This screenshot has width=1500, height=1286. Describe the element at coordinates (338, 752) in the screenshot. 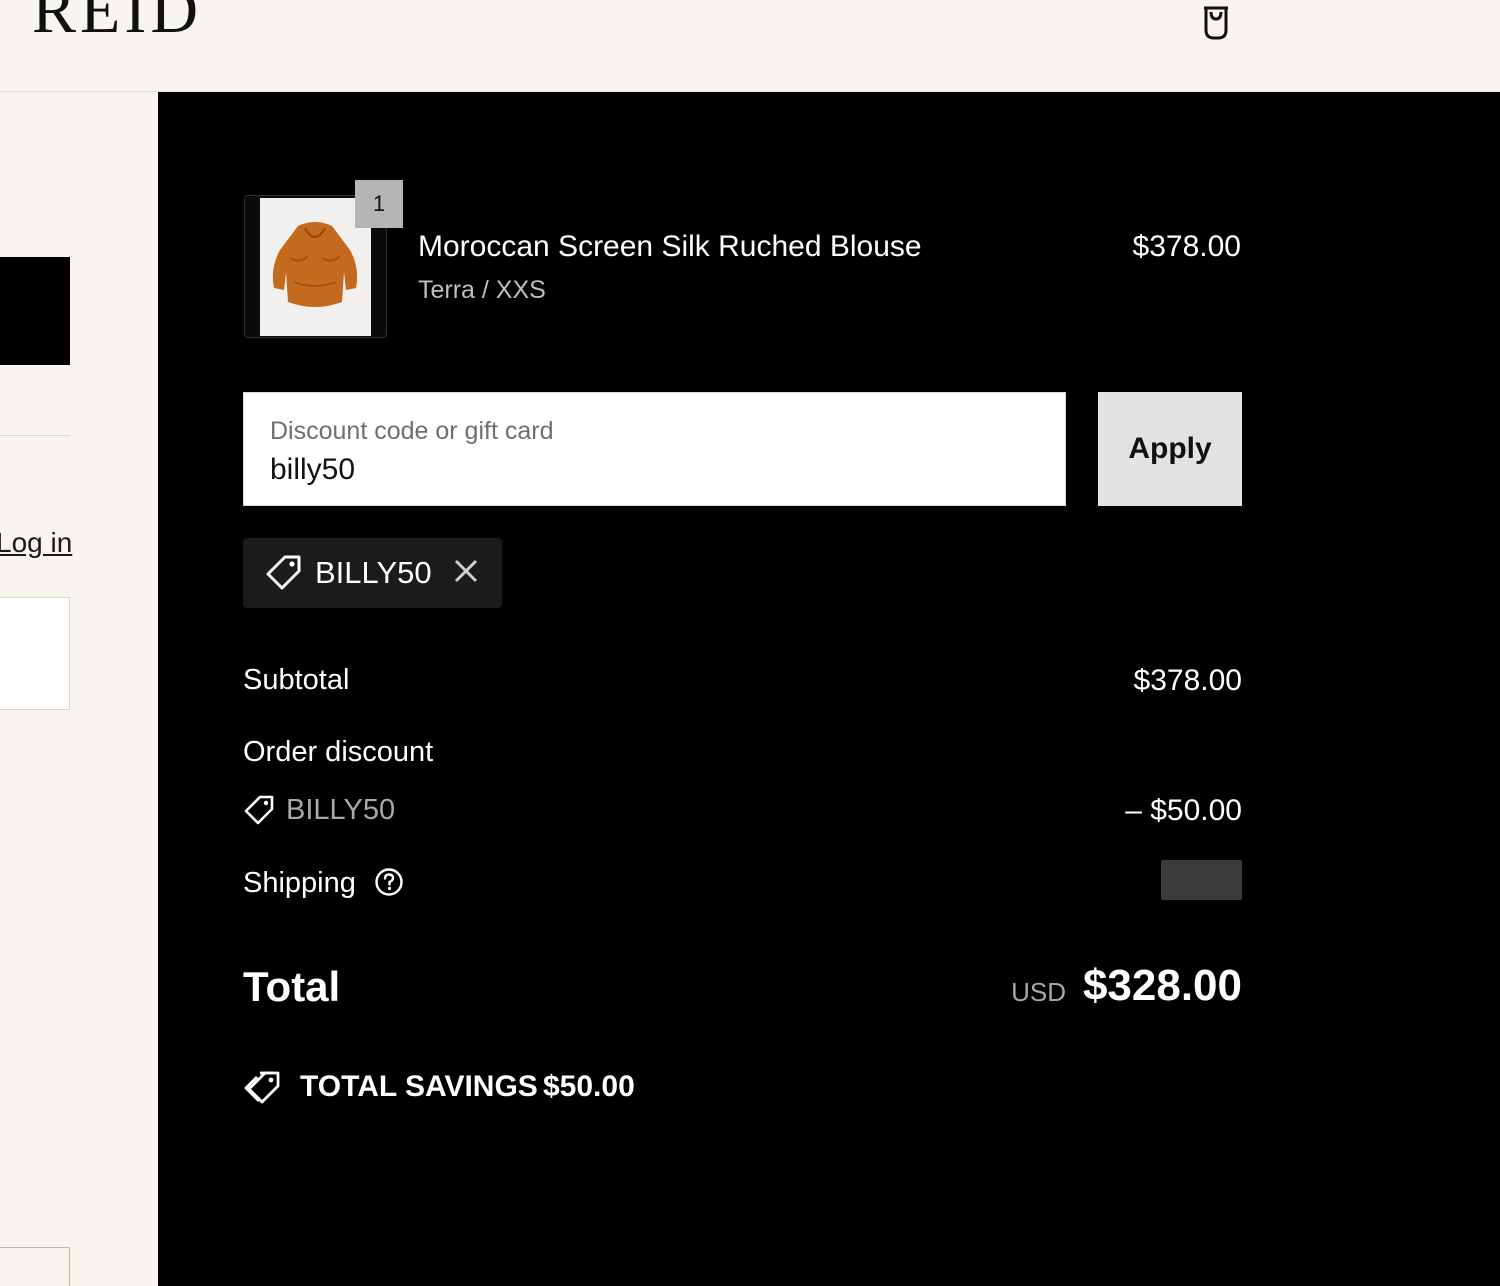

I see `order-discount-label: Order discount` at that location.